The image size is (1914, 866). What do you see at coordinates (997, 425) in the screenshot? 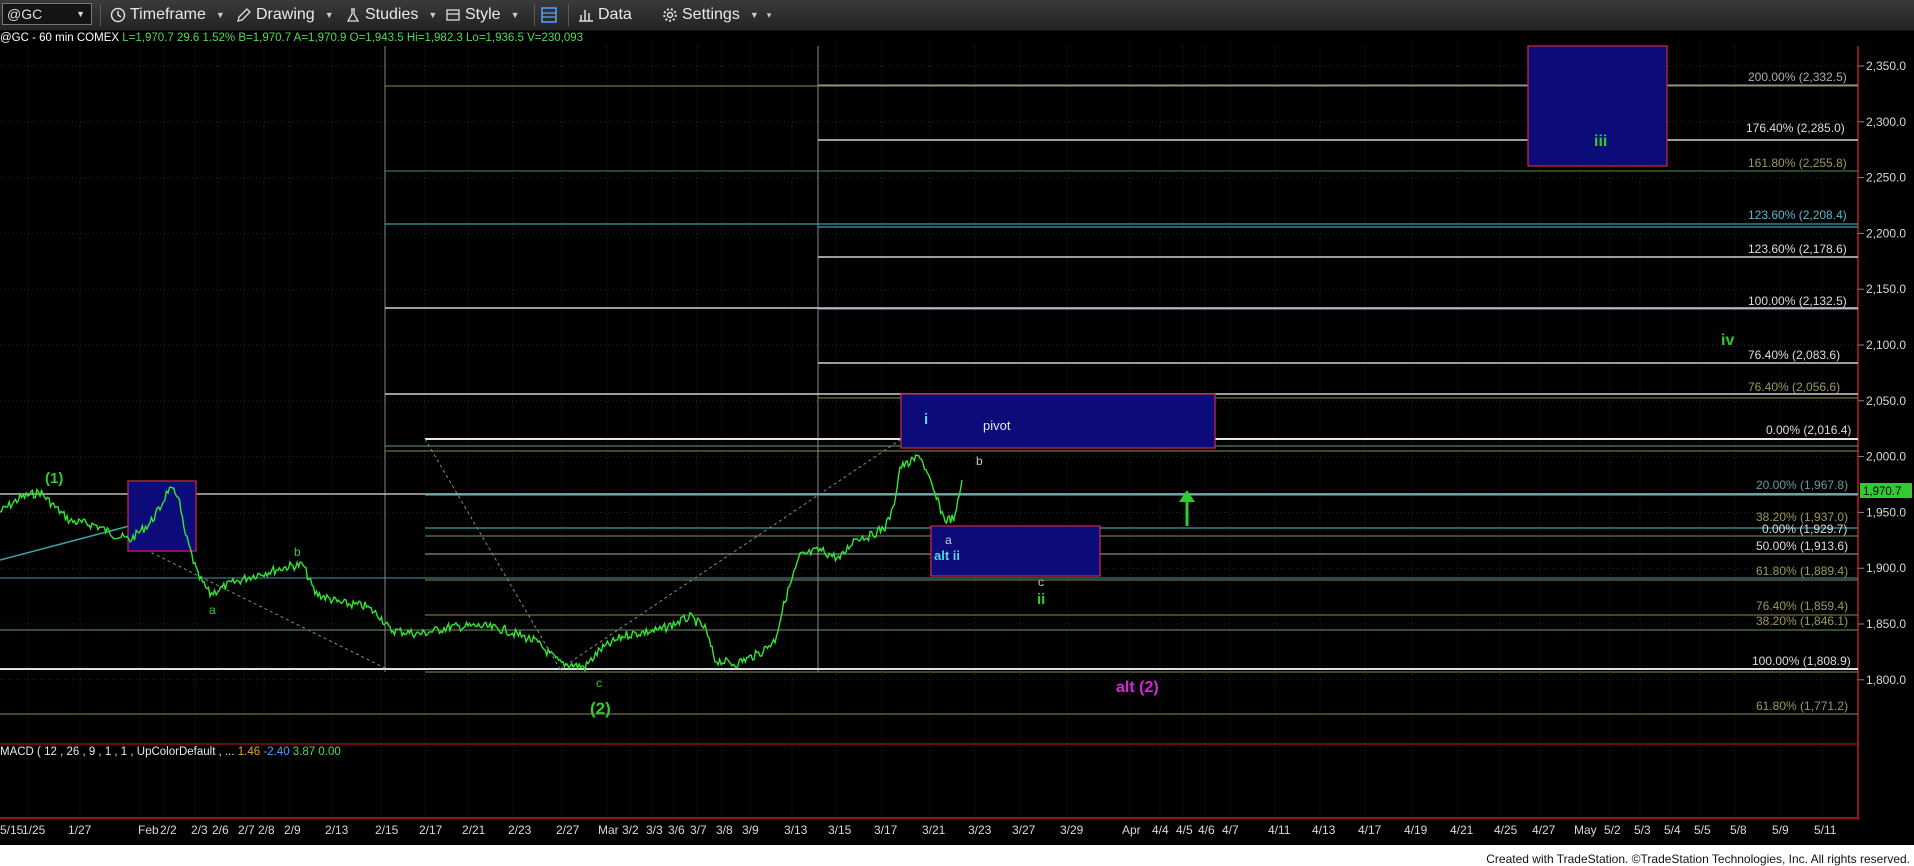
I see `pivot-label: pivot` at bounding box center [997, 425].